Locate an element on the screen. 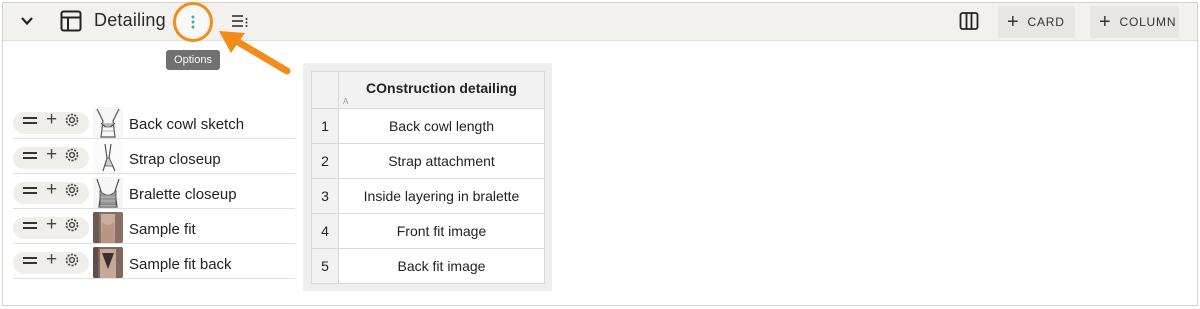 Image resolution: width=1200 pixels, height=309 pixels. list-item: + Strap closeup is located at coordinates (154, 158).